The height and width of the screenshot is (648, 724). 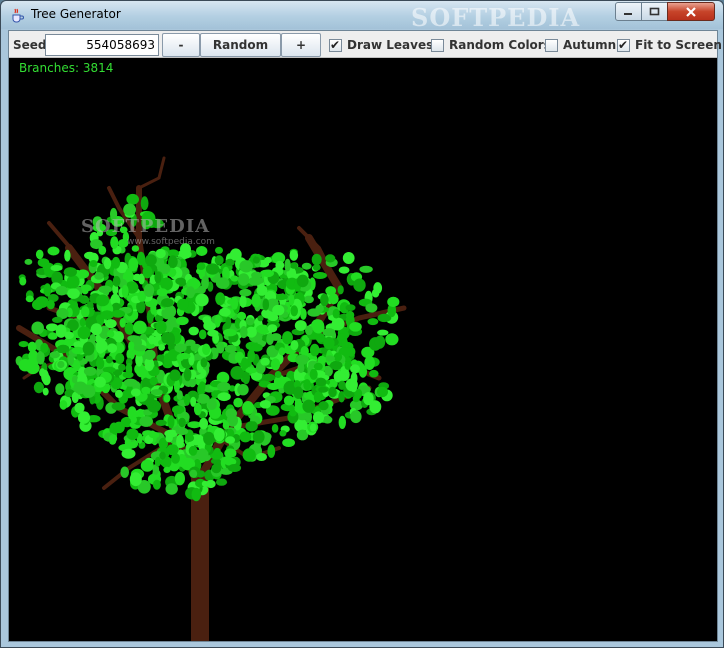 What do you see at coordinates (181, 45) in the screenshot?
I see `decrement-seed-button: -` at bounding box center [181, 45].